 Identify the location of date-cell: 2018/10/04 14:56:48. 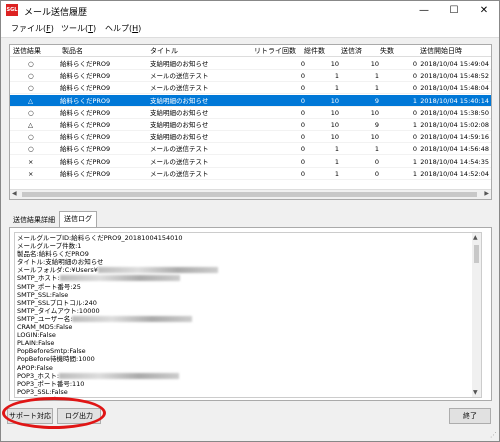
(454, 149).